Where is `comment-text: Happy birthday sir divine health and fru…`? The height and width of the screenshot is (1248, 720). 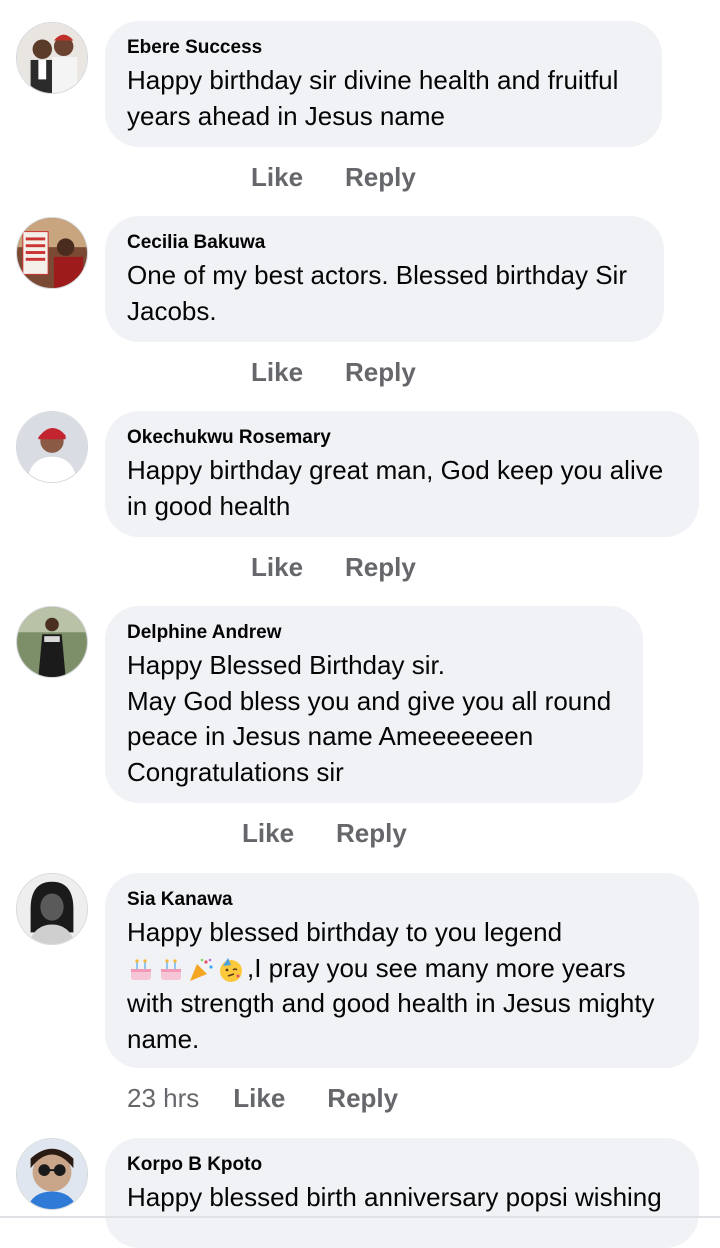 comment-text: Happy birthday sir divine health and fru… is located at coordinates (373, 98).